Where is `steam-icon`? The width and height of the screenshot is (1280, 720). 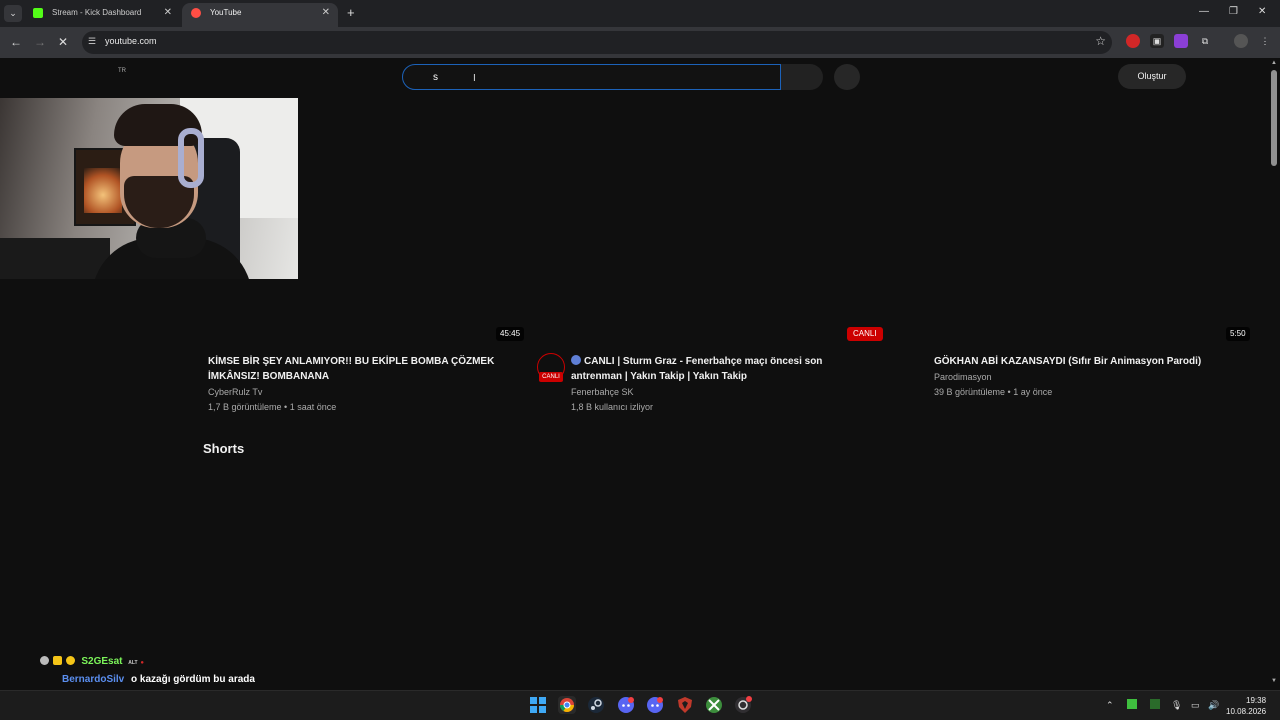
steam-icon is located at coordinates (596, 705).